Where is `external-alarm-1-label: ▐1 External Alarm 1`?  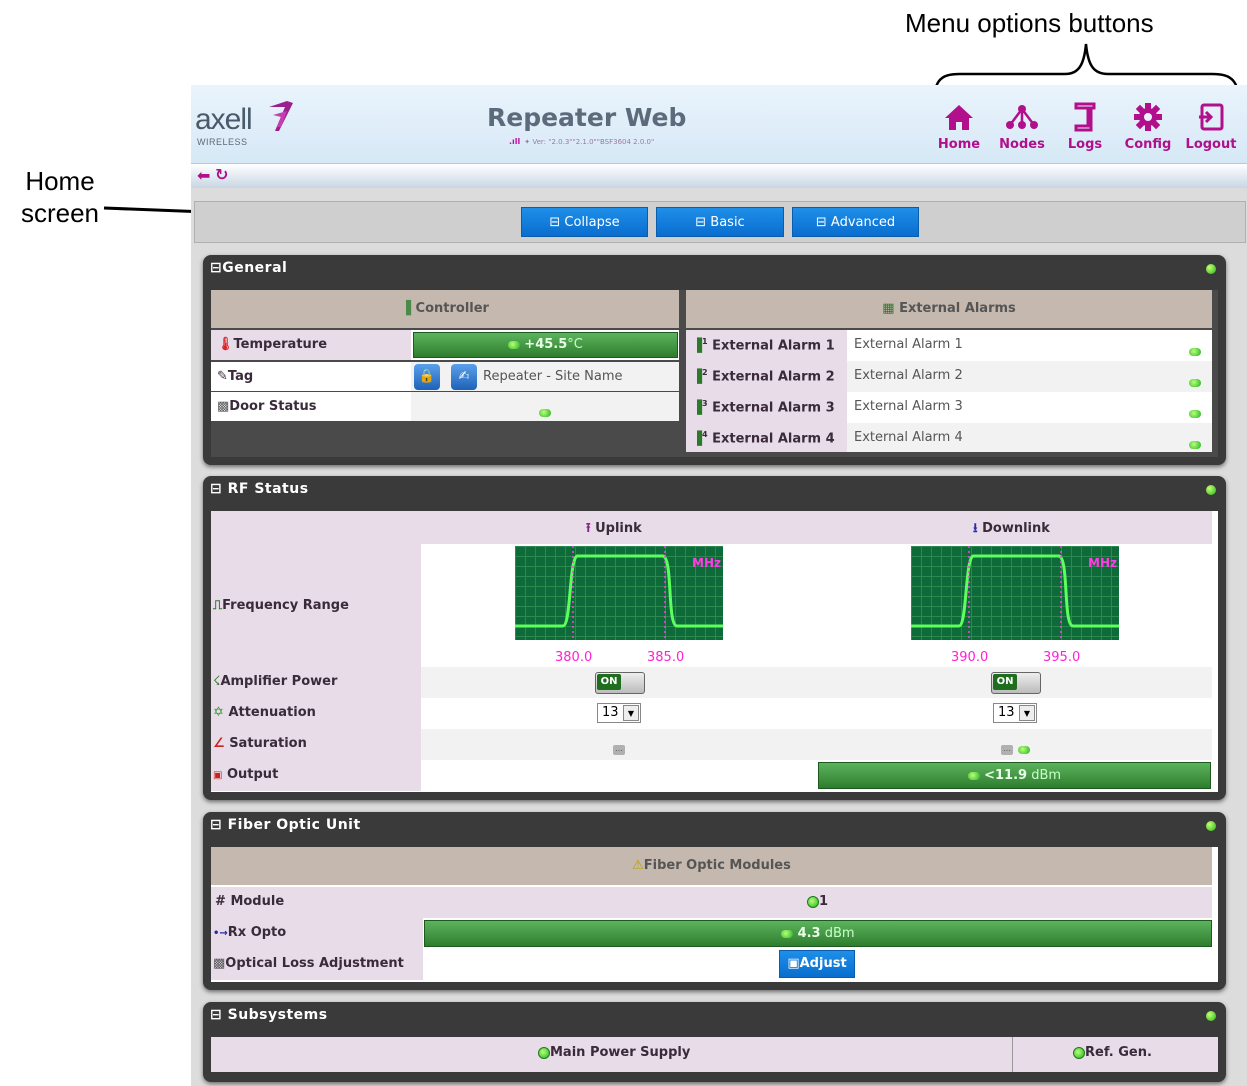 external-alarm-1-label: ▐1 External Alarm 1 is located at coordinates (763, 345).